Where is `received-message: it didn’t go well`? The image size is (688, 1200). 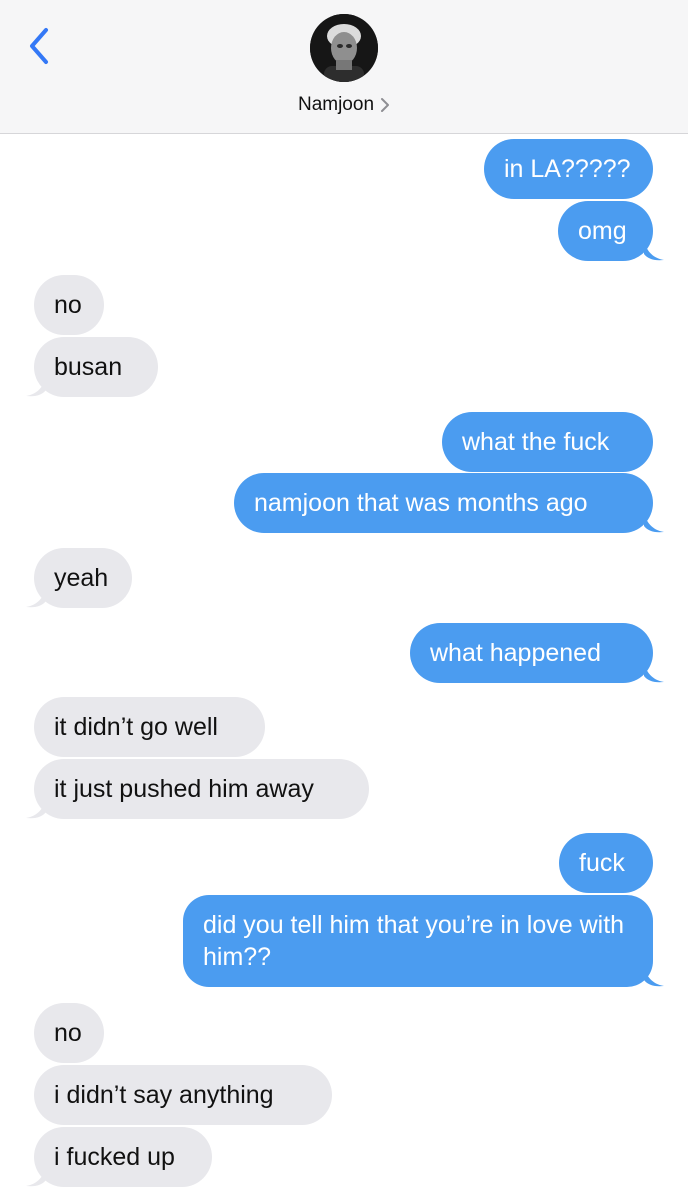 received-message: it didn’t go well is located at coordinates (149, 727).